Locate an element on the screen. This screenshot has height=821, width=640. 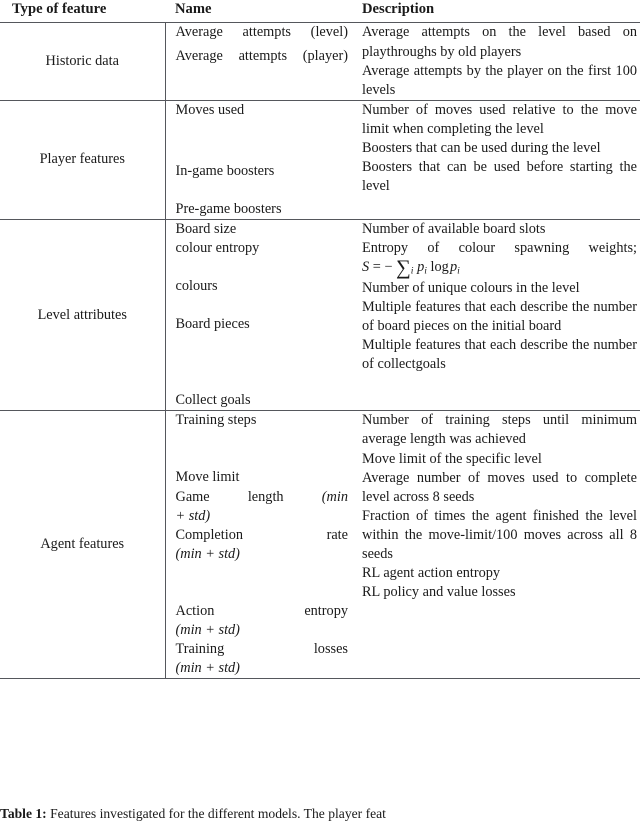
feature-name-with-suffix: Action entropy (min + std) is located at coordinates (262, 621).